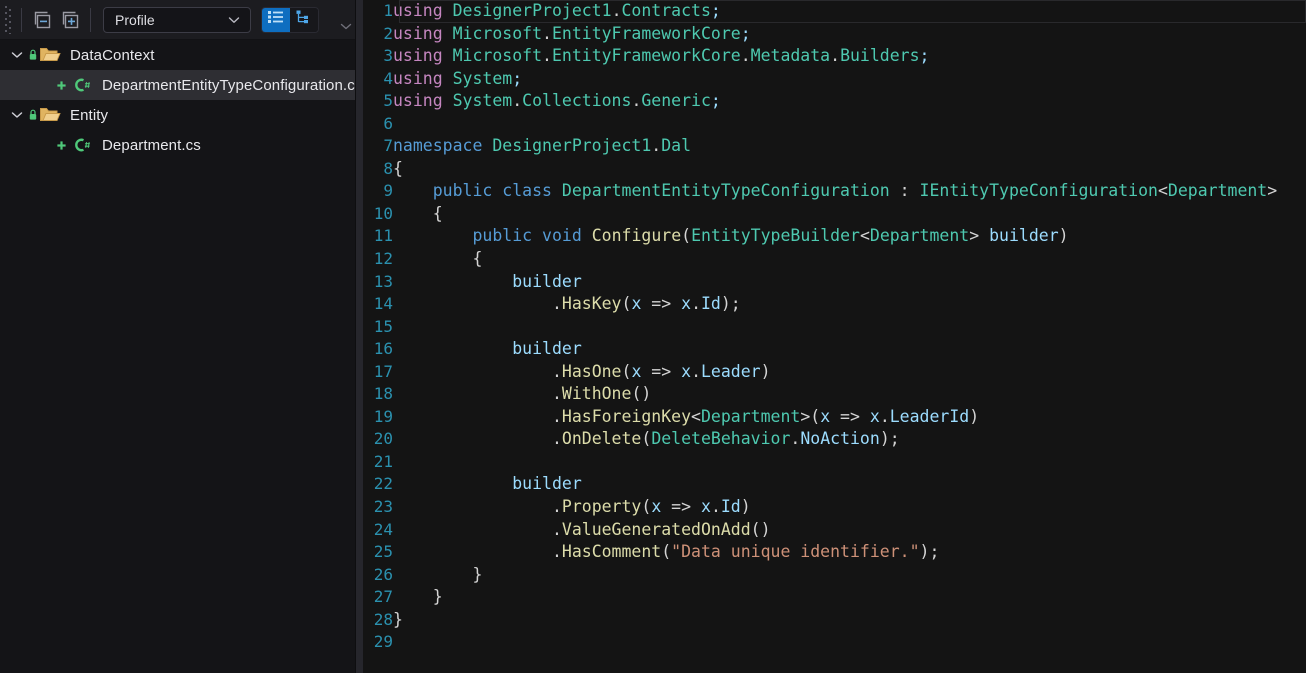 This screenshot has width=1306, height=673. I want to click on tree-item-label: DataContext, so click(112, 55).